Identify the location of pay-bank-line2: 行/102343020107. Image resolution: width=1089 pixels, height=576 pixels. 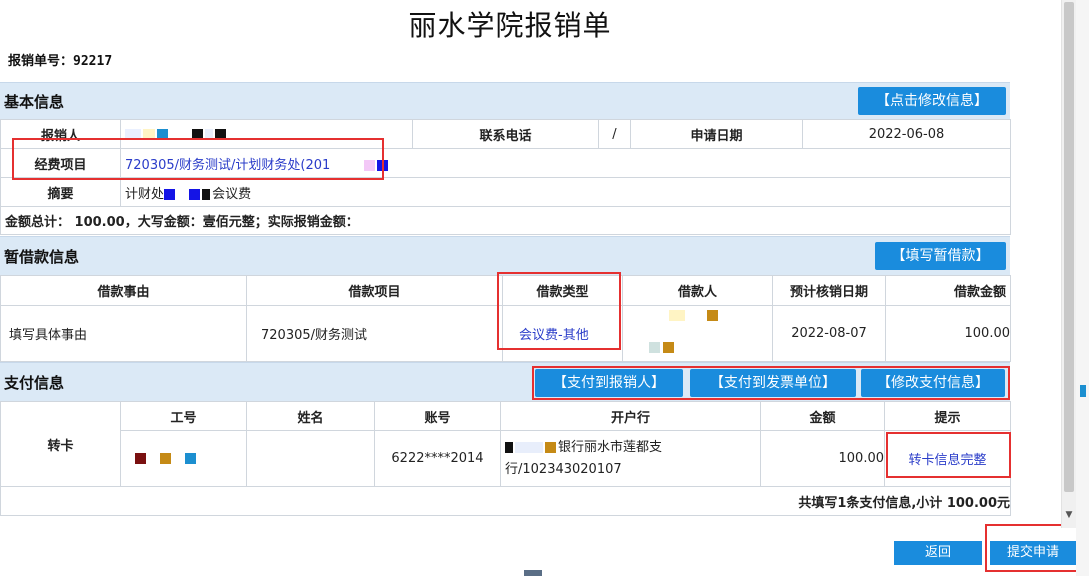
(563, 469).